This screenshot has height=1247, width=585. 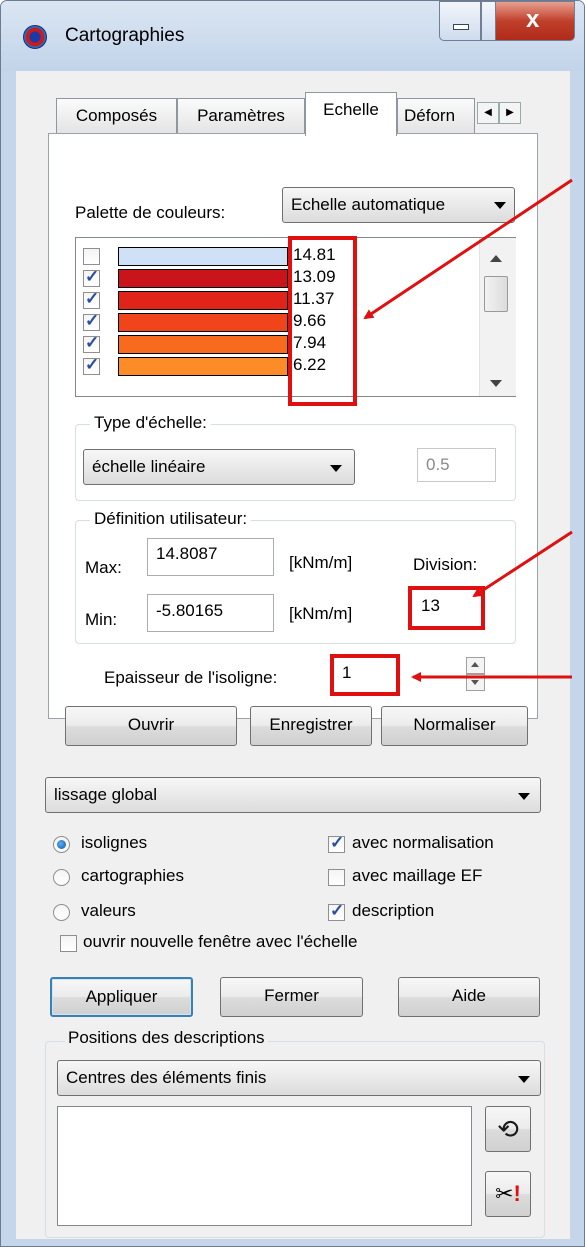 I want to click on arrow-to-division, so click(x=522, y=564).